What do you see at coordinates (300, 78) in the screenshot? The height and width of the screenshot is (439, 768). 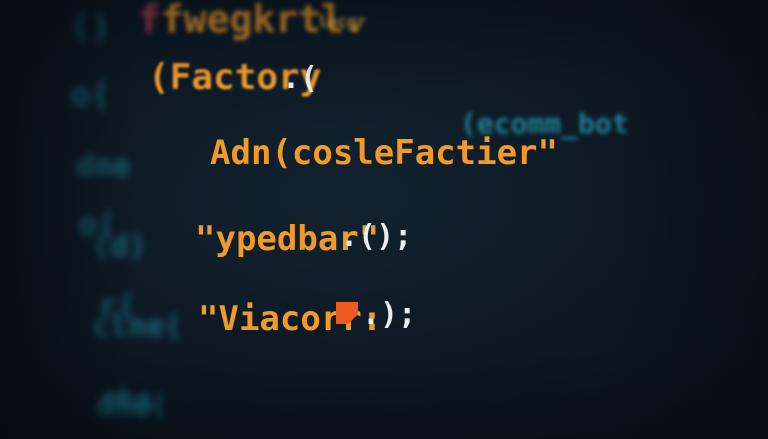 I see `code-line-2-tail: .(` at bounding box center [300, 78].